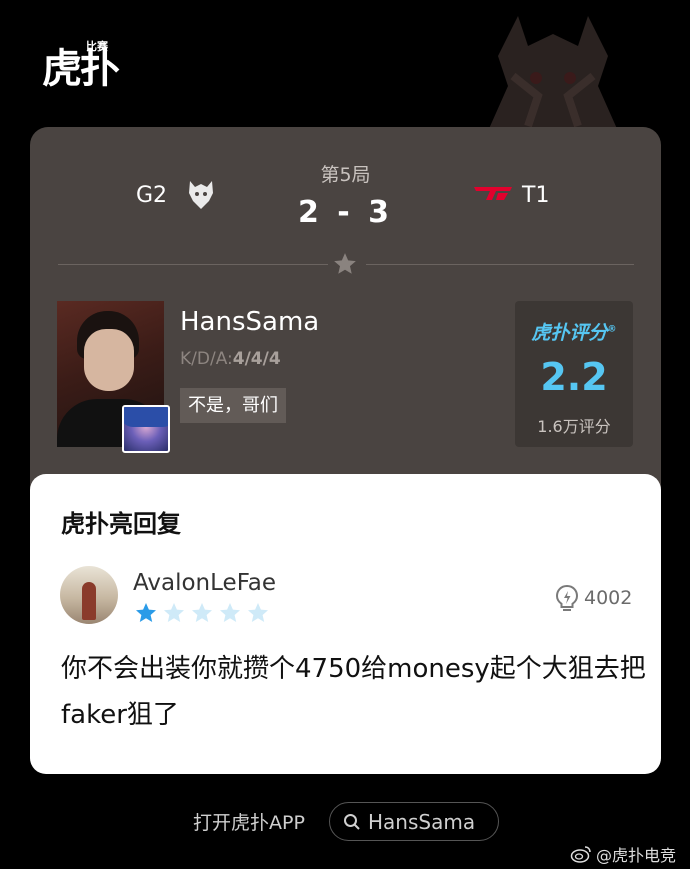 The height and width of the screenshot is (869, 690). What do you see at coordinates (345, 175) in the screenshot?
I see `round-label: 第5局` at bounding box center [345, 175].